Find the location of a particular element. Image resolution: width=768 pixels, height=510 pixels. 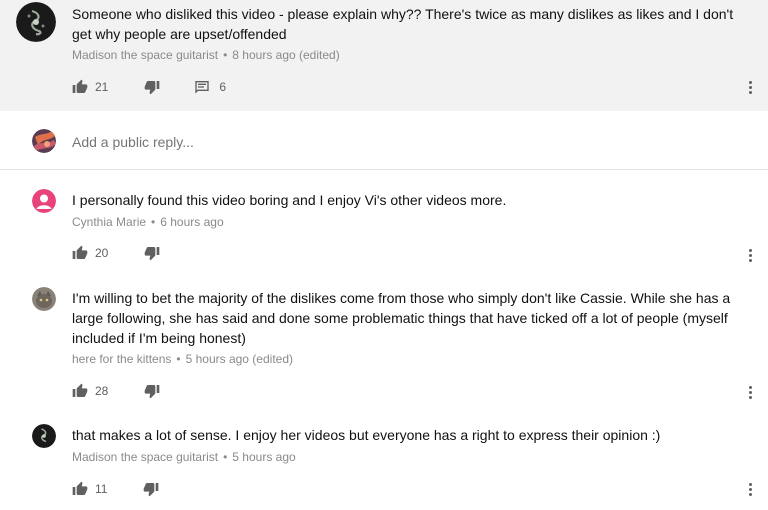

comment-actions: 28 is located at coordinates (116, 391).